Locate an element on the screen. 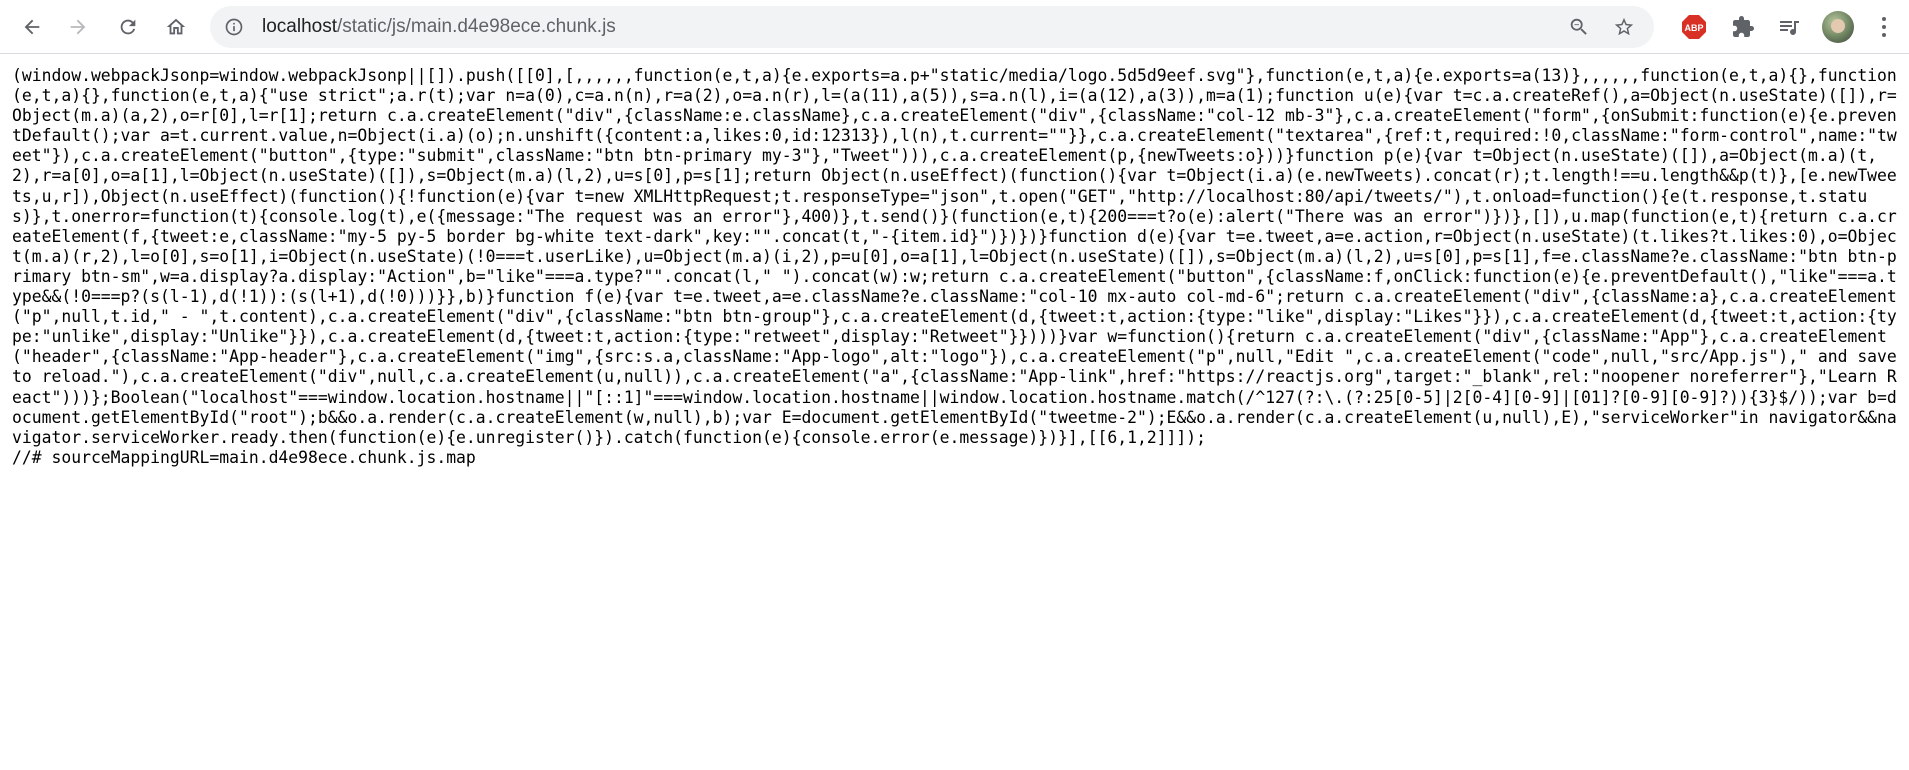  reload-button is located at coordinates (128, 27).